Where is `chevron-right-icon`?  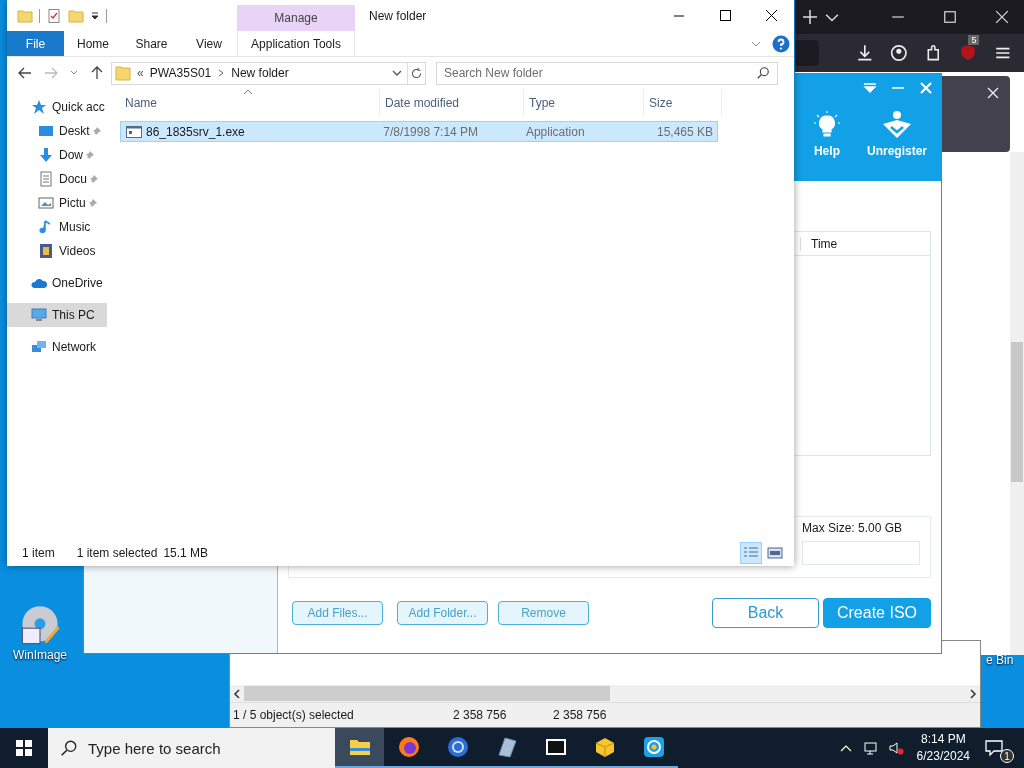
chevron-right-icon is located at coordinates (221, 73).